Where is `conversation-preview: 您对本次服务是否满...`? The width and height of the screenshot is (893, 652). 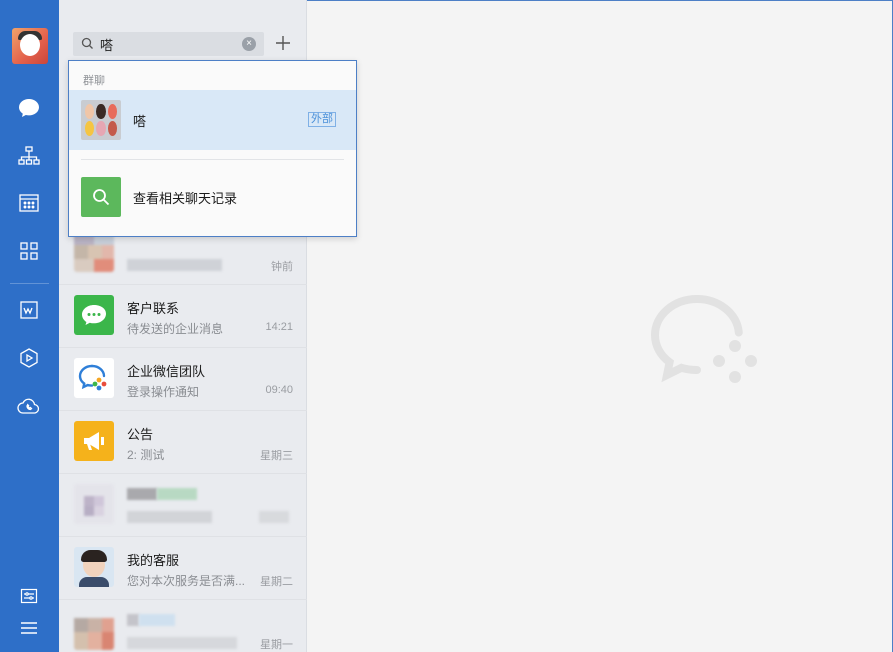
conversation-preview: 您对本次服务是否满... is located at coordinates (186, 581).